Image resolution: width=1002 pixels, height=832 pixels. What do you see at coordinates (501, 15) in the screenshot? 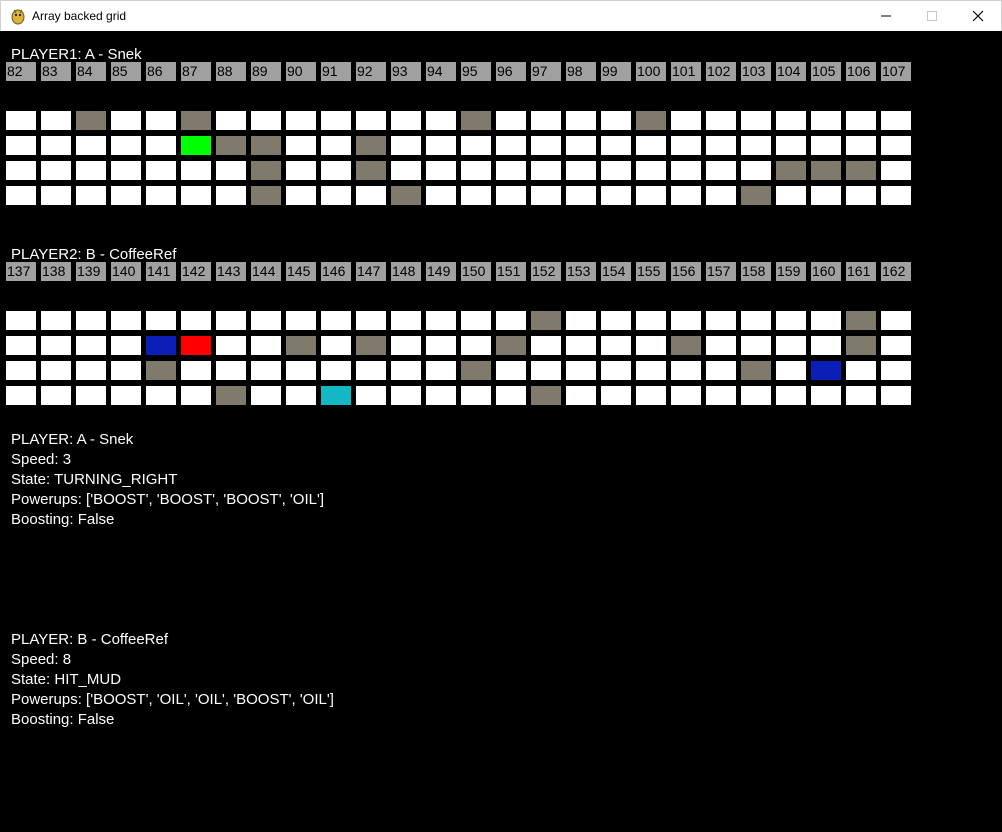
I see `title-bar: Array backed grid` at bounding box center [501, 15].